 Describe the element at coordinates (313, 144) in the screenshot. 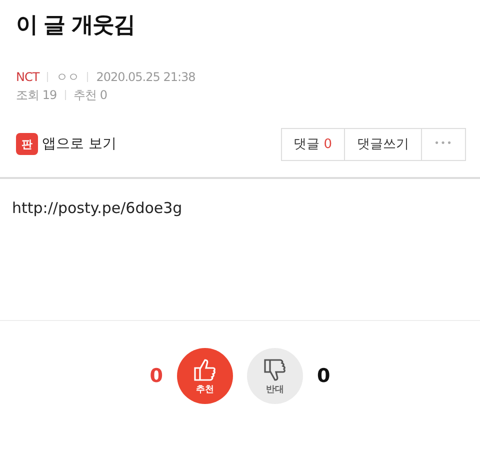

I see `comments-button: 댓글 0` at that location.